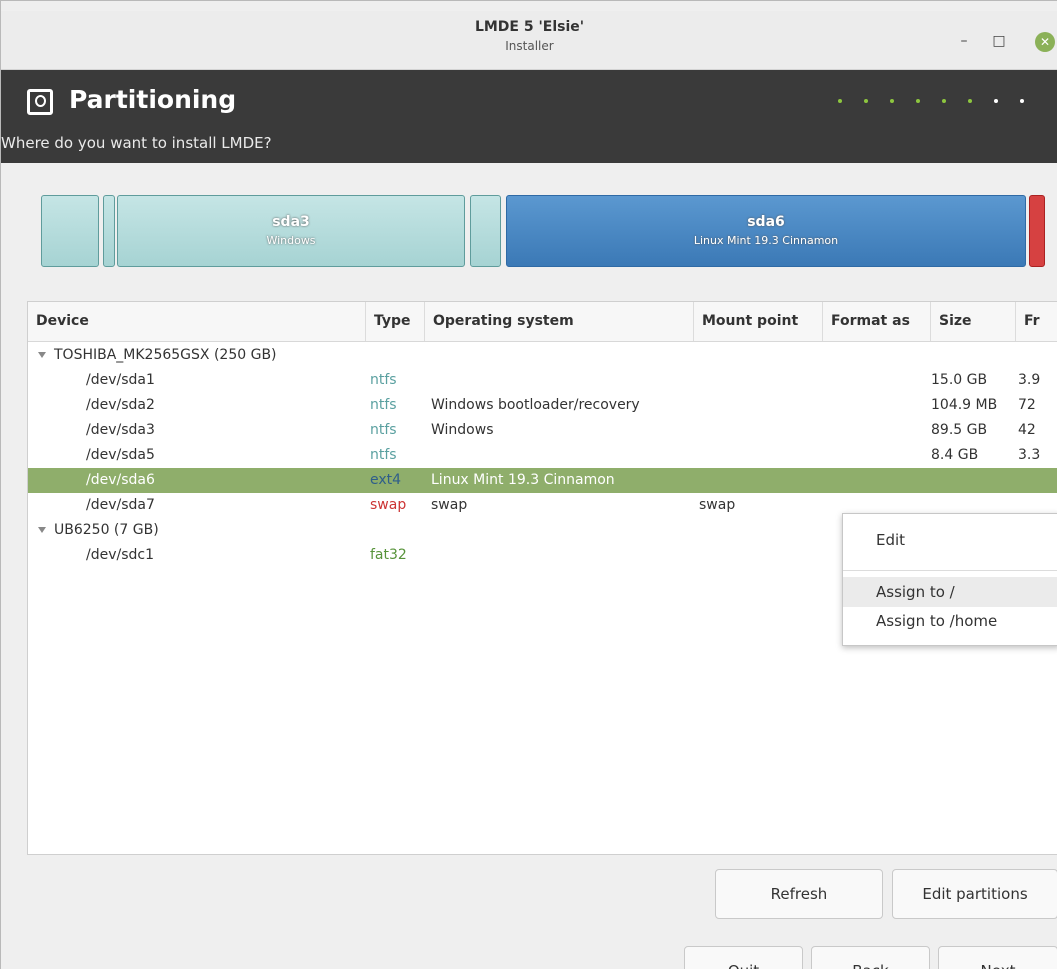 This screenshot has width=1057, height=969. I want to click on table-row: /dev/sda6 ext4 Linux Mint 19.3 Cinnamon, so click(542, 480).